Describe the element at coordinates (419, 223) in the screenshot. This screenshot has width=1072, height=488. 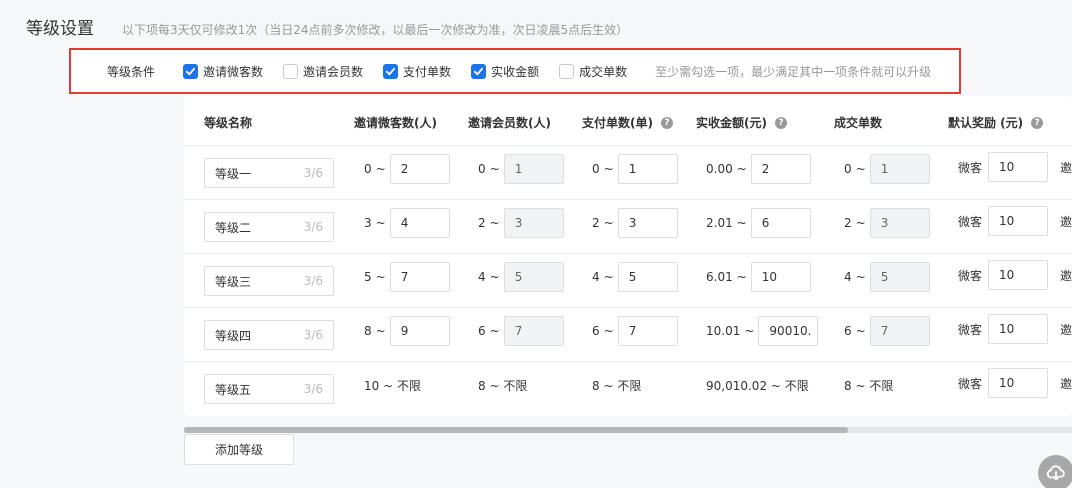
I see `range-to-input: 4` at that location.